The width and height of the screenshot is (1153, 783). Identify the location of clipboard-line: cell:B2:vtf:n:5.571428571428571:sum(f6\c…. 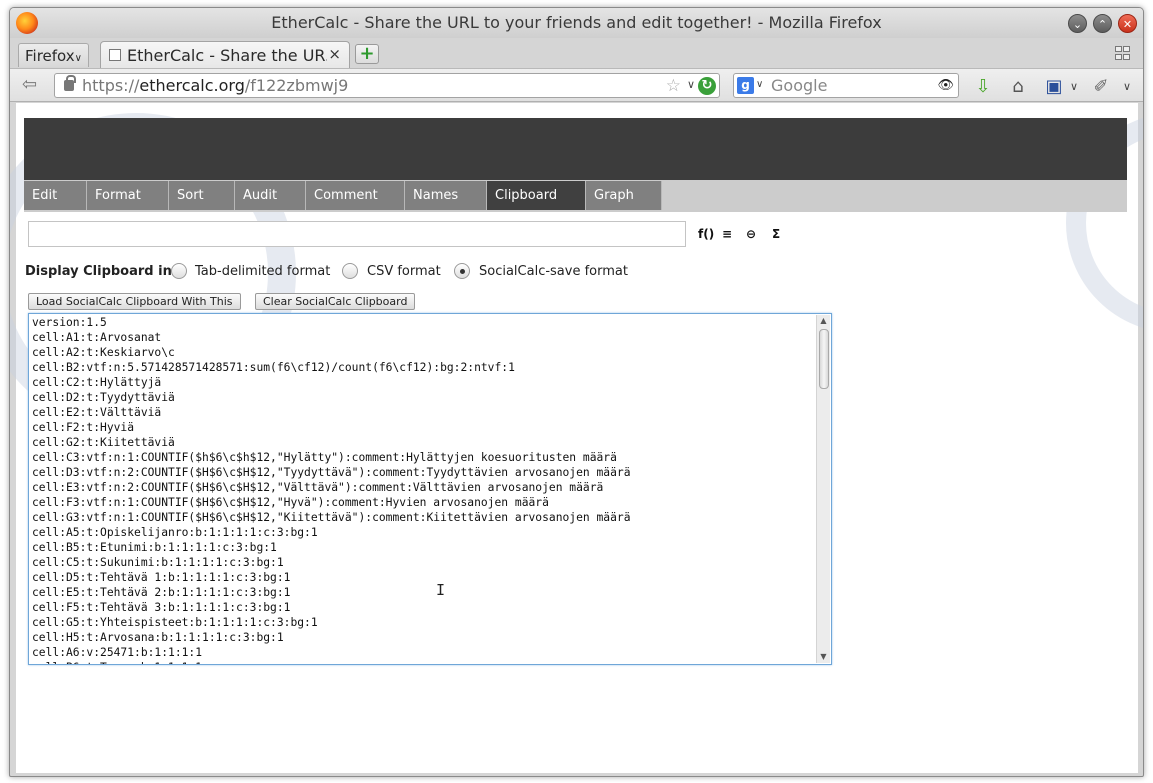
(273, 367).